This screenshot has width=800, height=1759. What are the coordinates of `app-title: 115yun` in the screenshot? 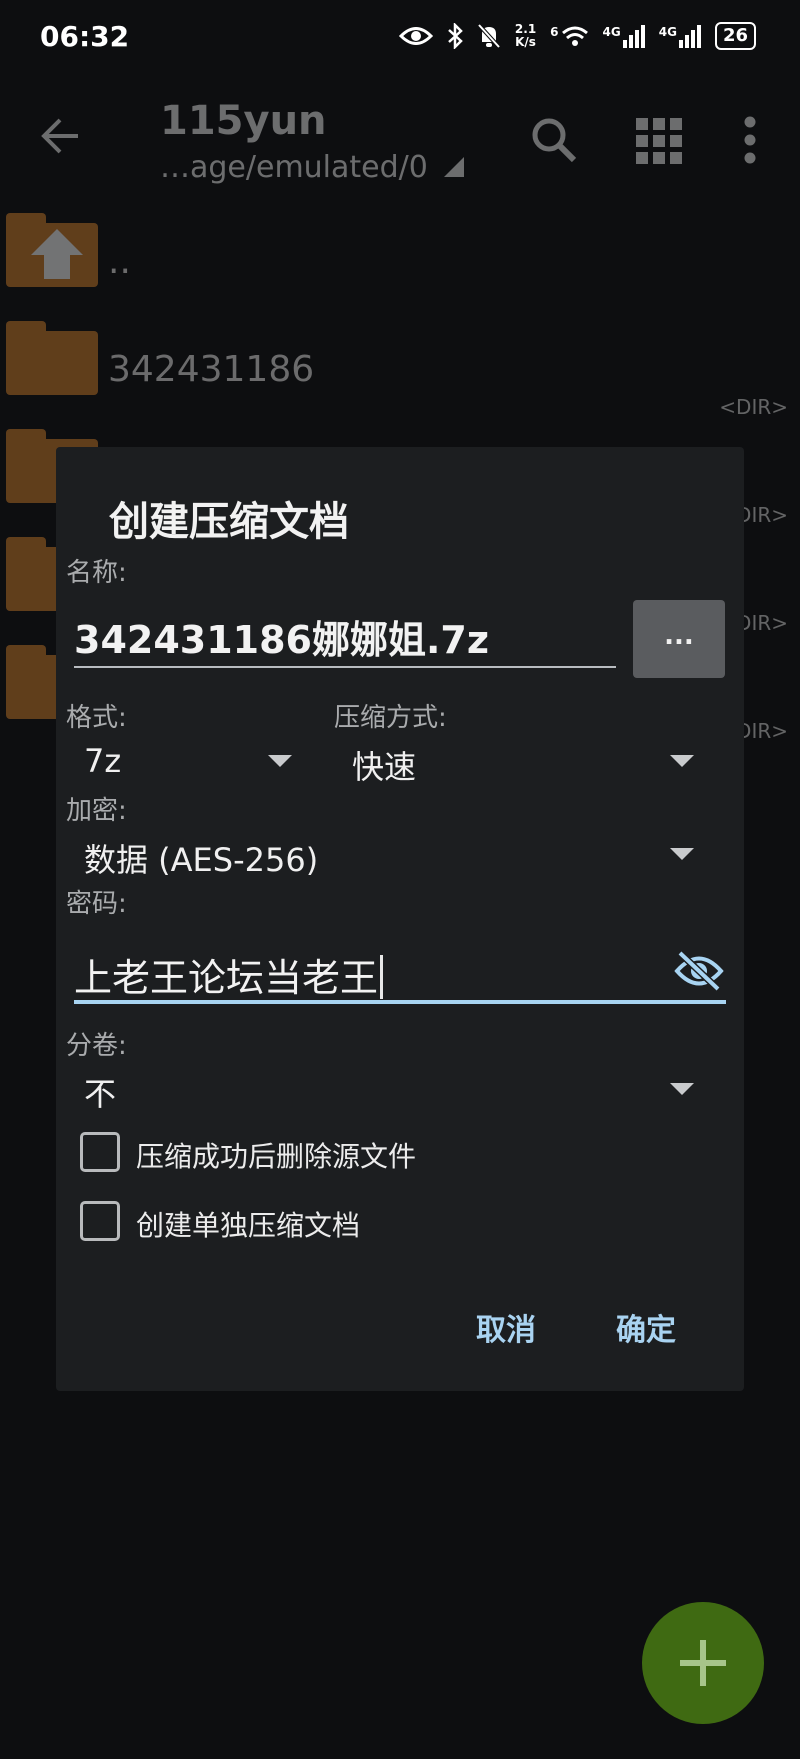 It's located at (243, 121).